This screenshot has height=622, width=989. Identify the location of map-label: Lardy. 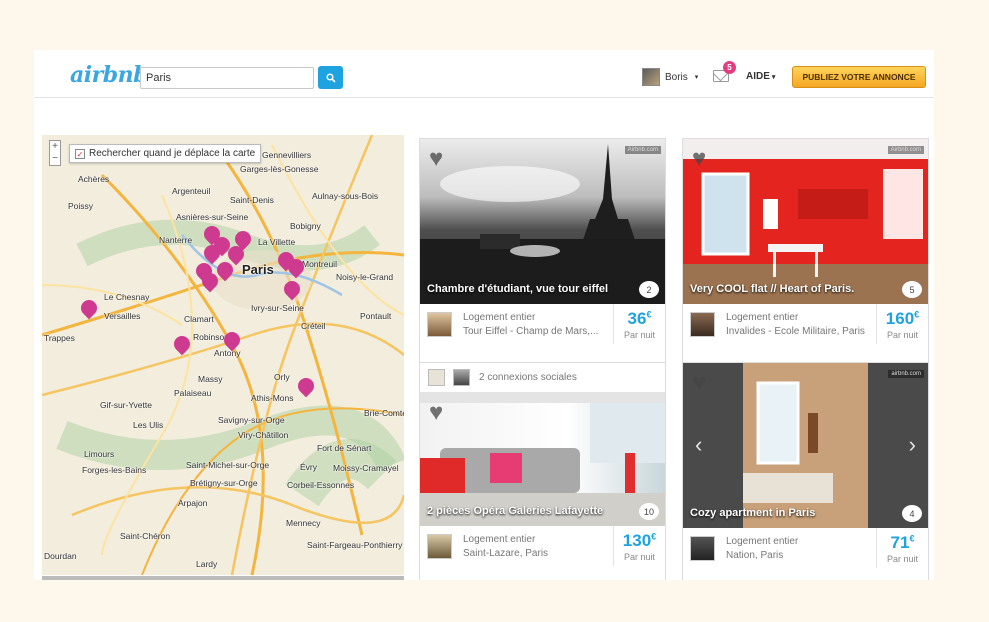
(207, 564).